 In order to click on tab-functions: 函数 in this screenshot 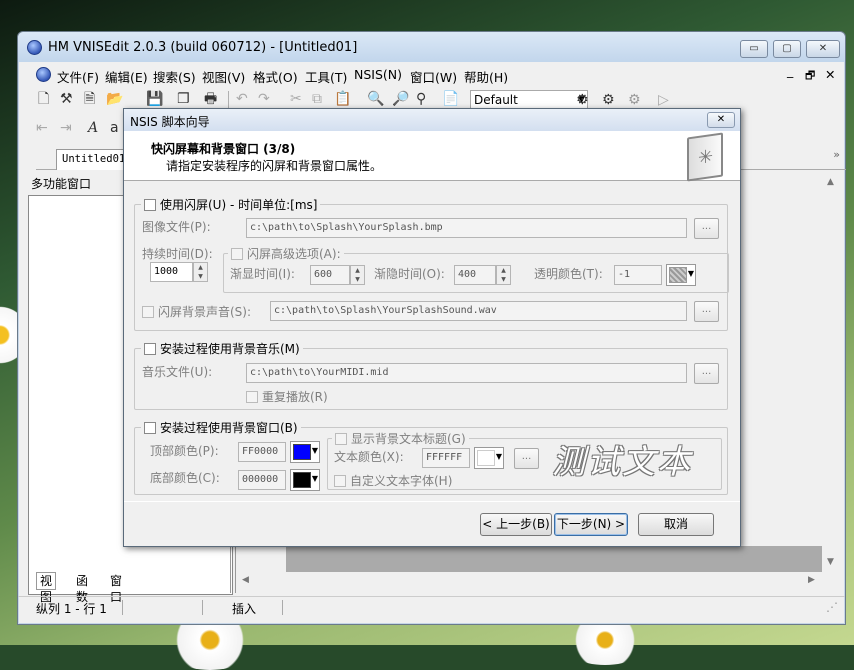, I will do `click(82, 588)`.